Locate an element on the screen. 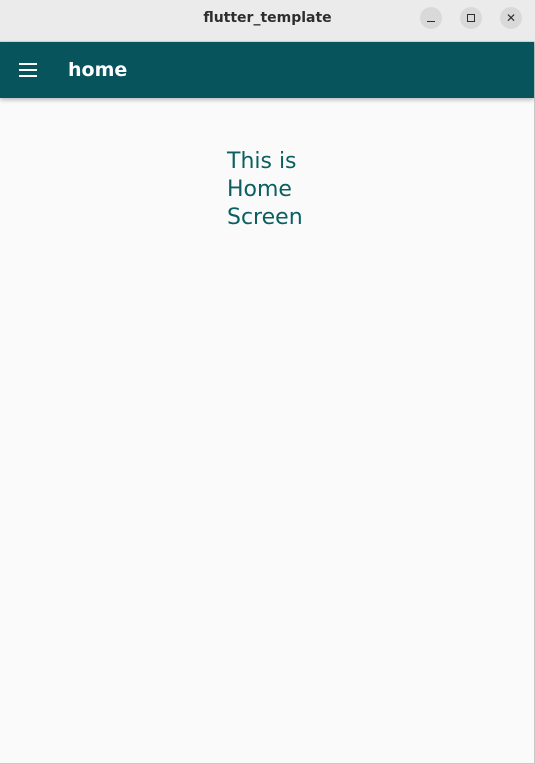  menu-button is located at coordinates (28, 70).